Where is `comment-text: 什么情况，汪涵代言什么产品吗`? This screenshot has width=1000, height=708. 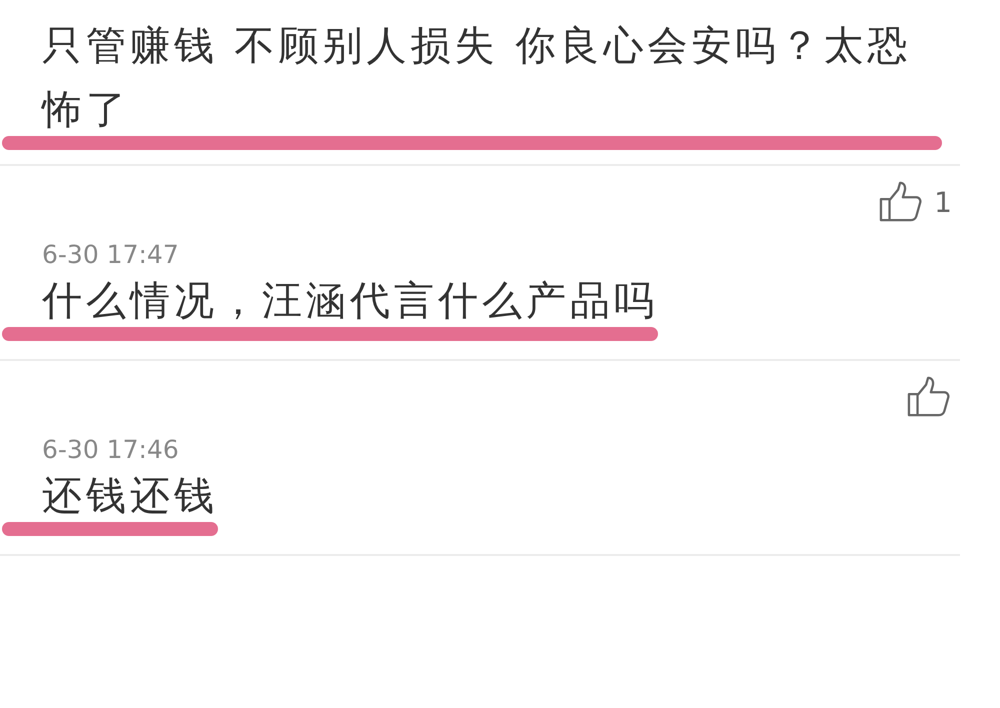 comment-text: 什么情况，汪涵代言什么产品吗 is located at coordinates (349, 301).